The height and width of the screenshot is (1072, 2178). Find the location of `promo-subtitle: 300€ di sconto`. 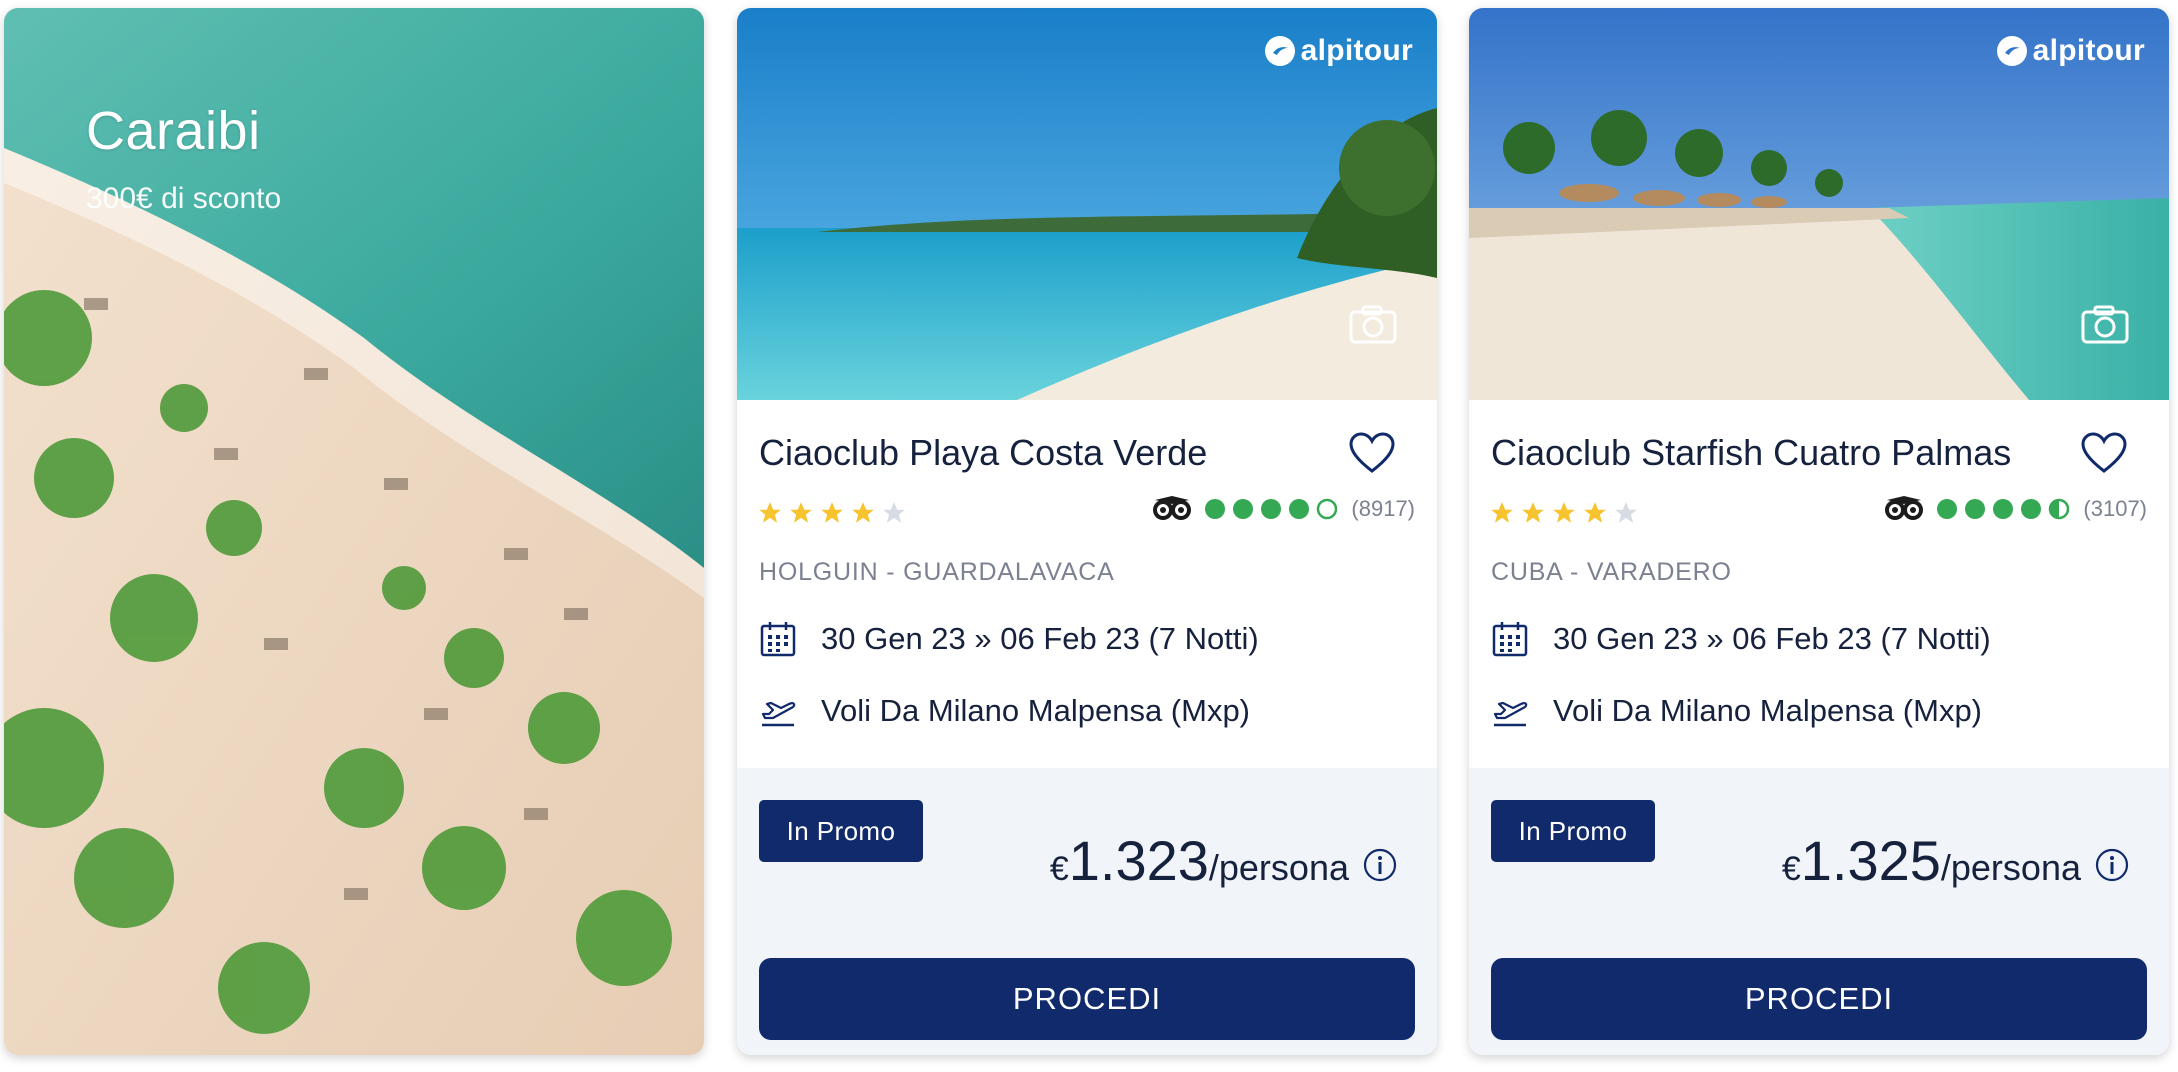

promo-subtitle: 300€ di sconto is located at coordinates (184, 198).